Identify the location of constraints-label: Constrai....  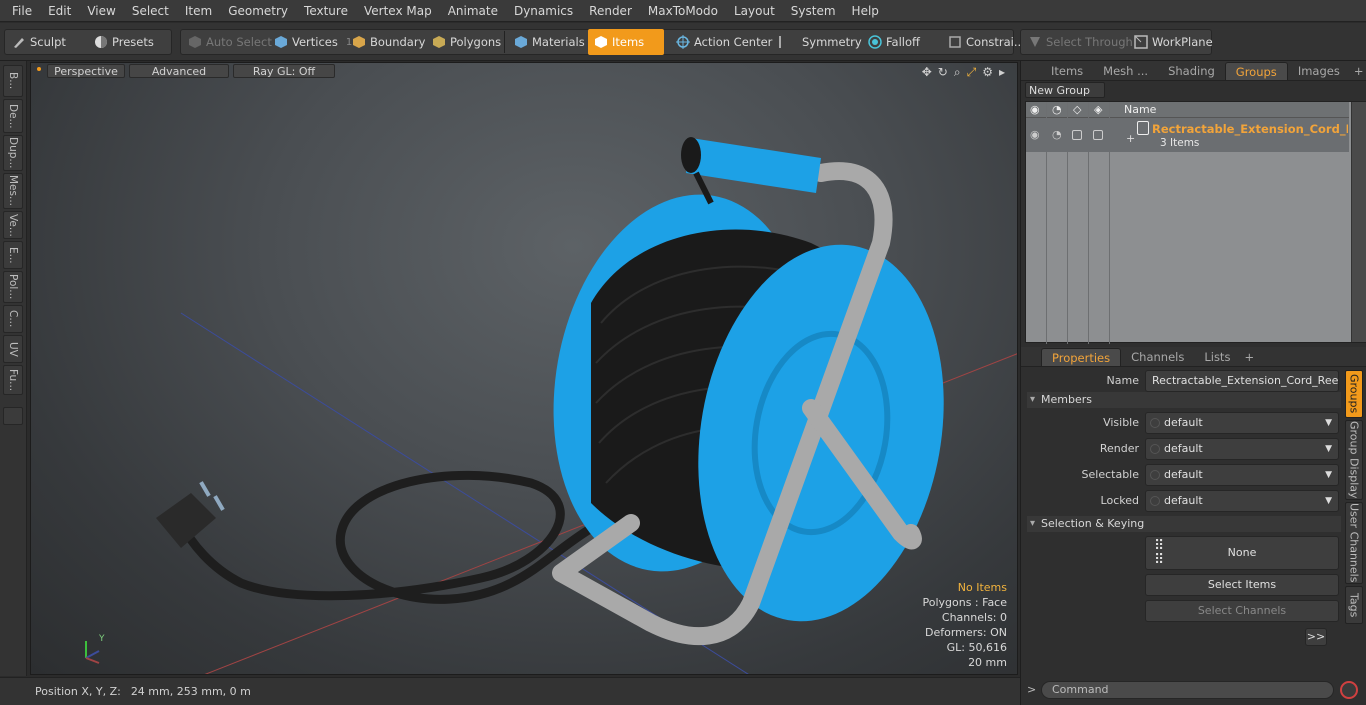
(995, 42).